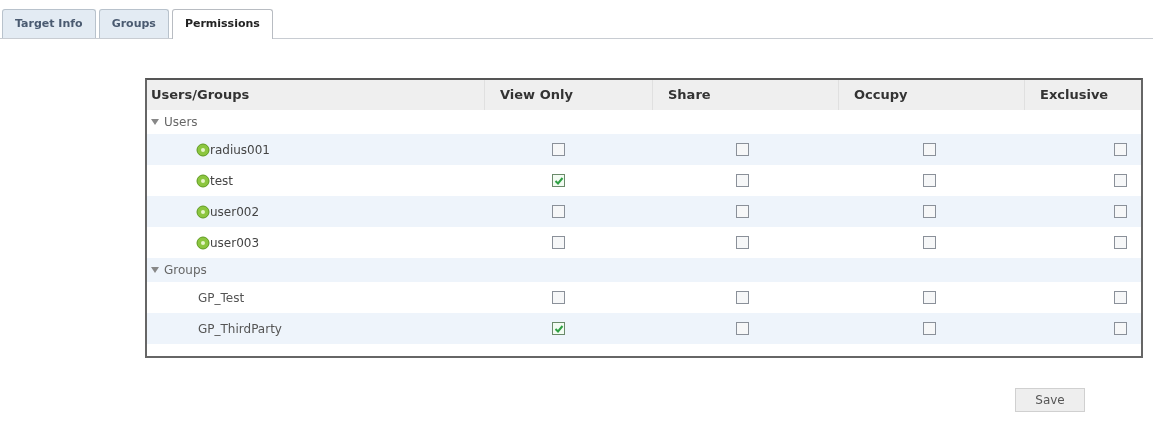 The image size is (1153, 421). What do you see at coordinates (235, 212) in the screenshot?
I see `user-name: user002` at bounding box center [235, 212].